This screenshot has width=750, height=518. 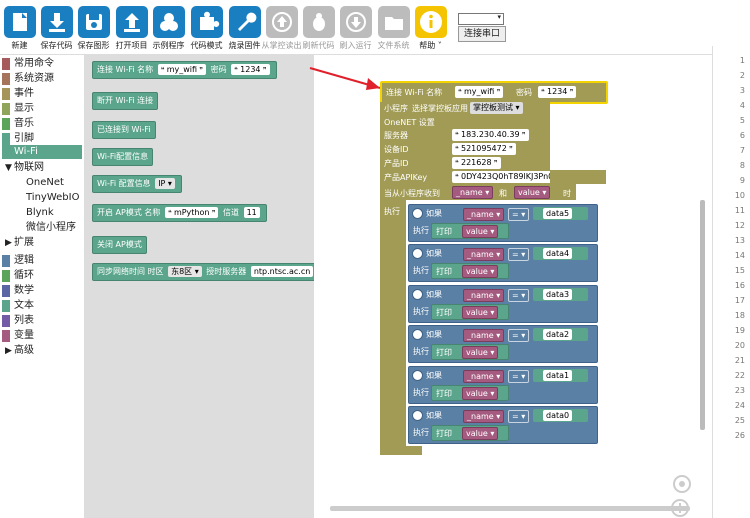 What do you see at coordinates (739, 435) in the screenshot?
I see `line-number: 26` at bounding box center [739, 435].